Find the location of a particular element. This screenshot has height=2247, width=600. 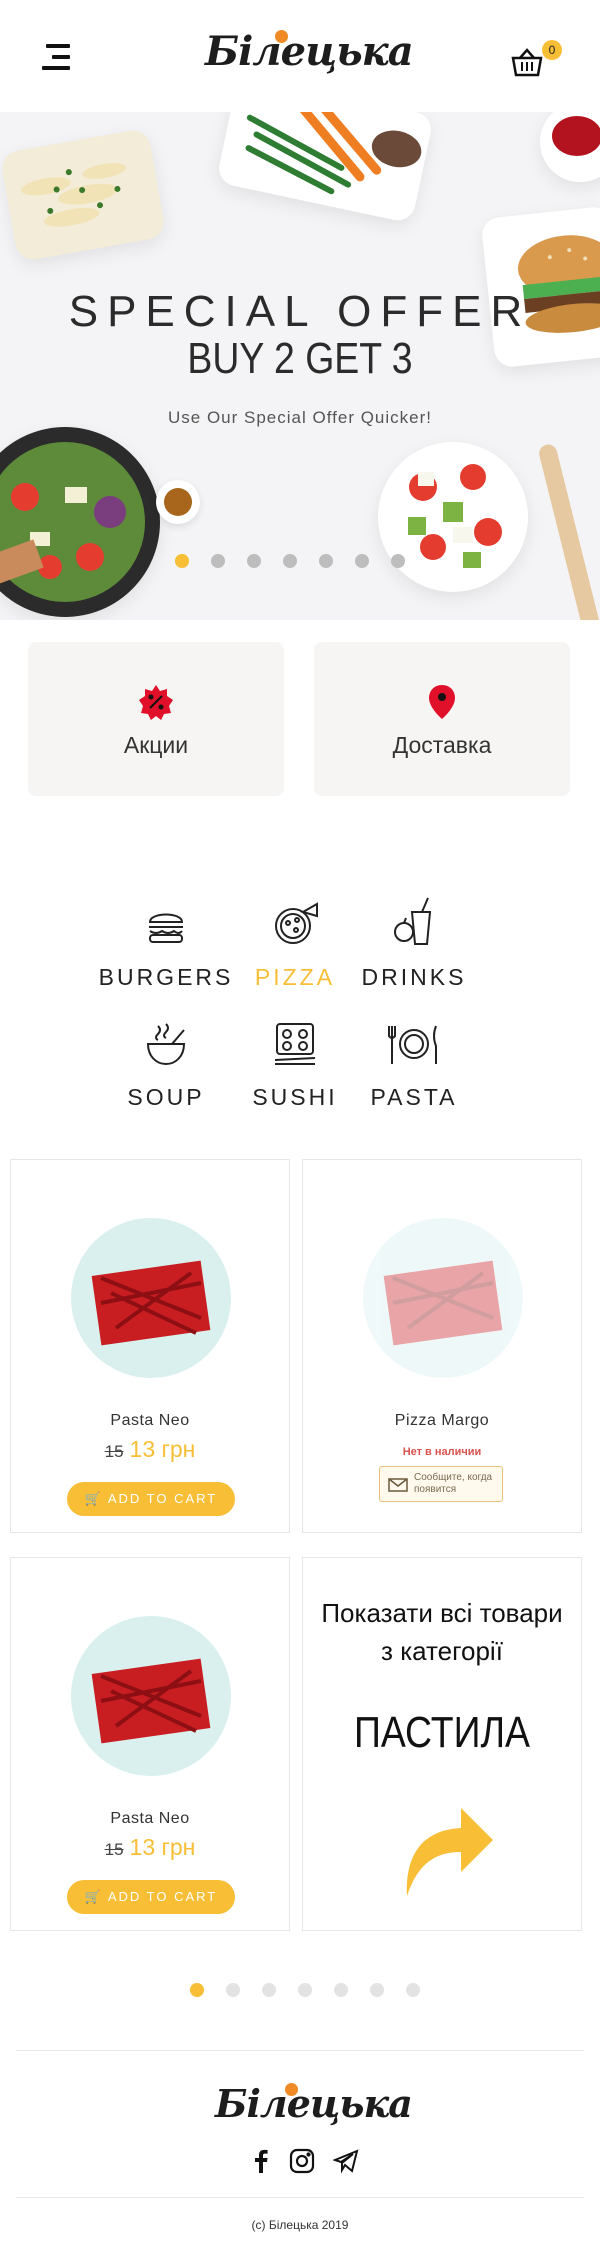

category-label: PASTA is located at coordinates (414, 1097).